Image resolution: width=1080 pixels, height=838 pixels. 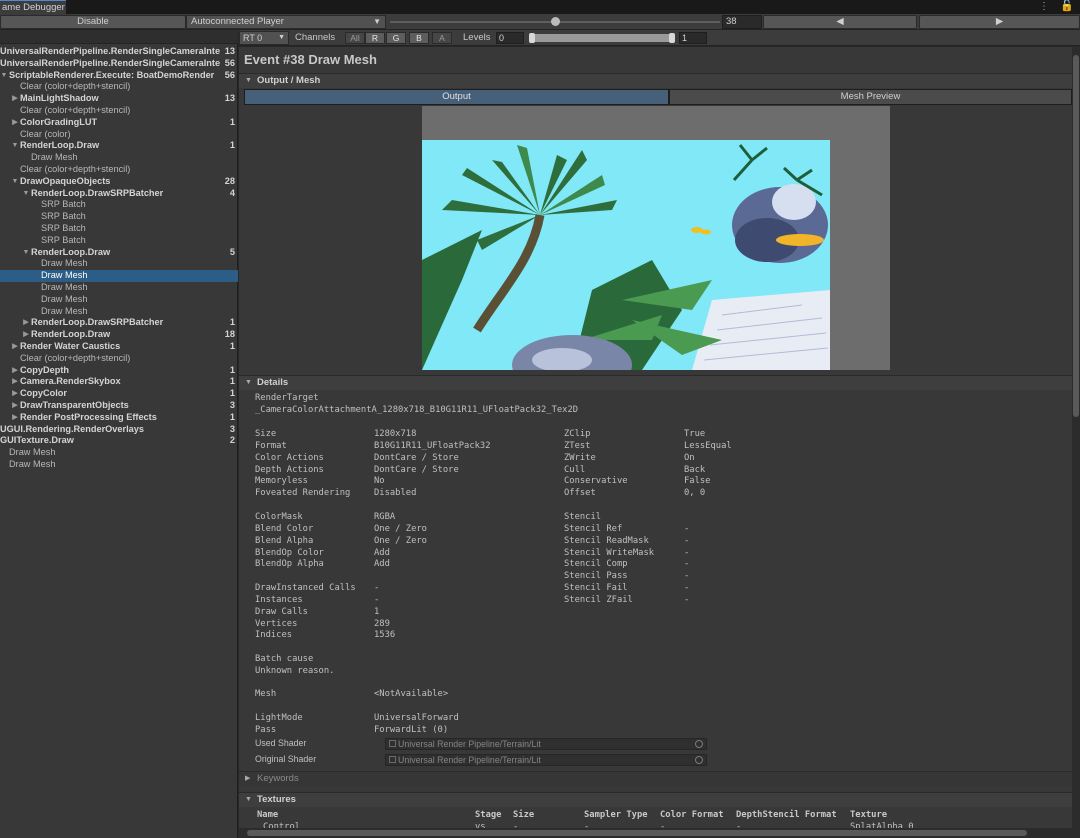 What do you see at coordinates (119, 253) in the screenshot?
I see `tree-row: ▼ RenderLoop.Draw 5` at bounding box center [119, 253].